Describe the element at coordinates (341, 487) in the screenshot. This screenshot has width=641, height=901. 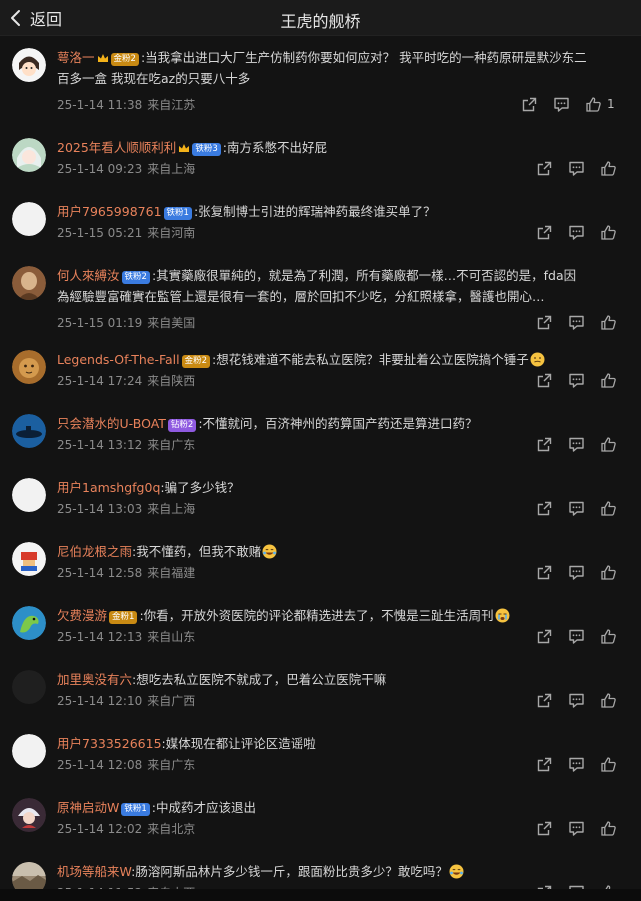
I see `comment-text: 用户1amshgfg0q:骗了多少钱？` at that location.